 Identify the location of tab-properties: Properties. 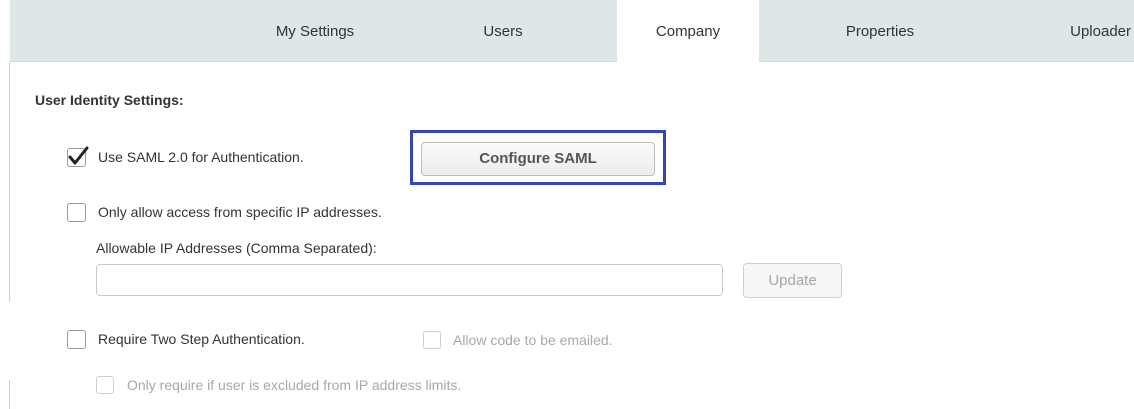
(880, 31).